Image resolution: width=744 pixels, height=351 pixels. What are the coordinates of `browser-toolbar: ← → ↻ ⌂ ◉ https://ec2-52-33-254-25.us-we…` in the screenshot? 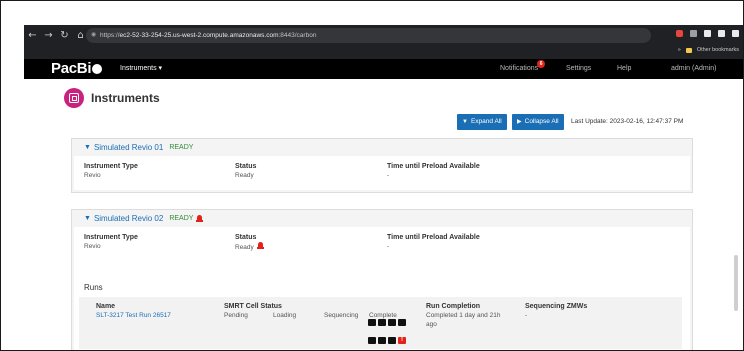 It's located at (383, 42).